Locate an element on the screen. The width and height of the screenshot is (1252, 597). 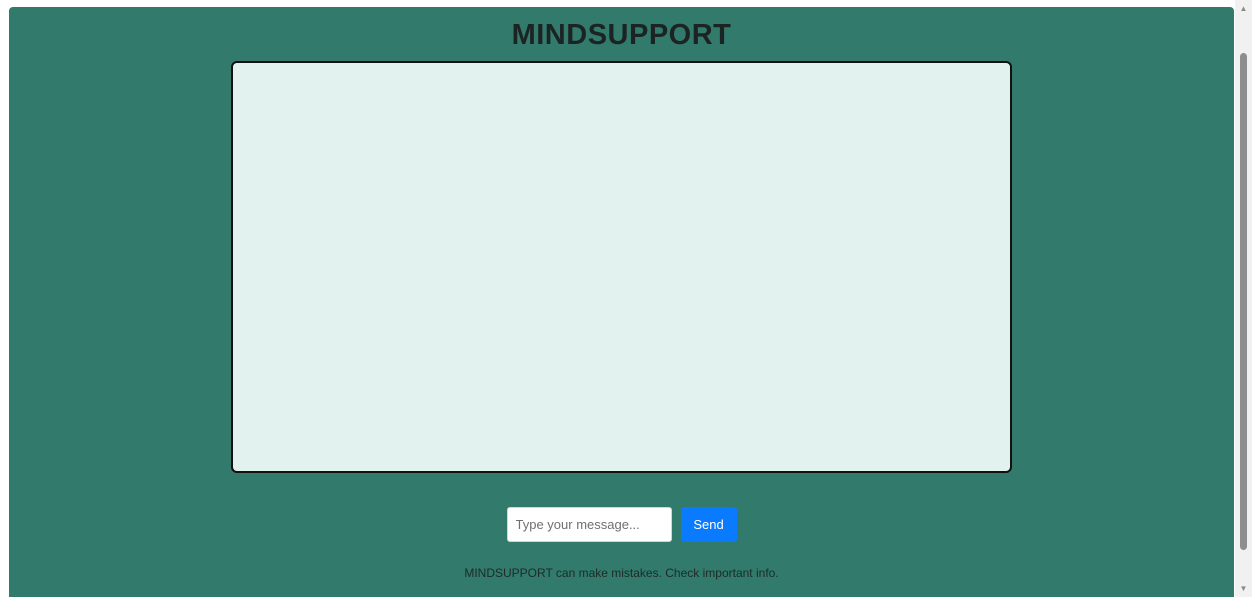
page-scrollbar: ▲ ▼ is located at coordinates (1243, 298).